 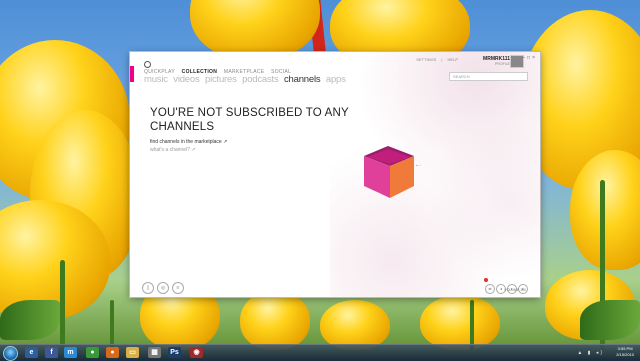 I want to click on chrome-icon: ●, so click(x=92, y=352).